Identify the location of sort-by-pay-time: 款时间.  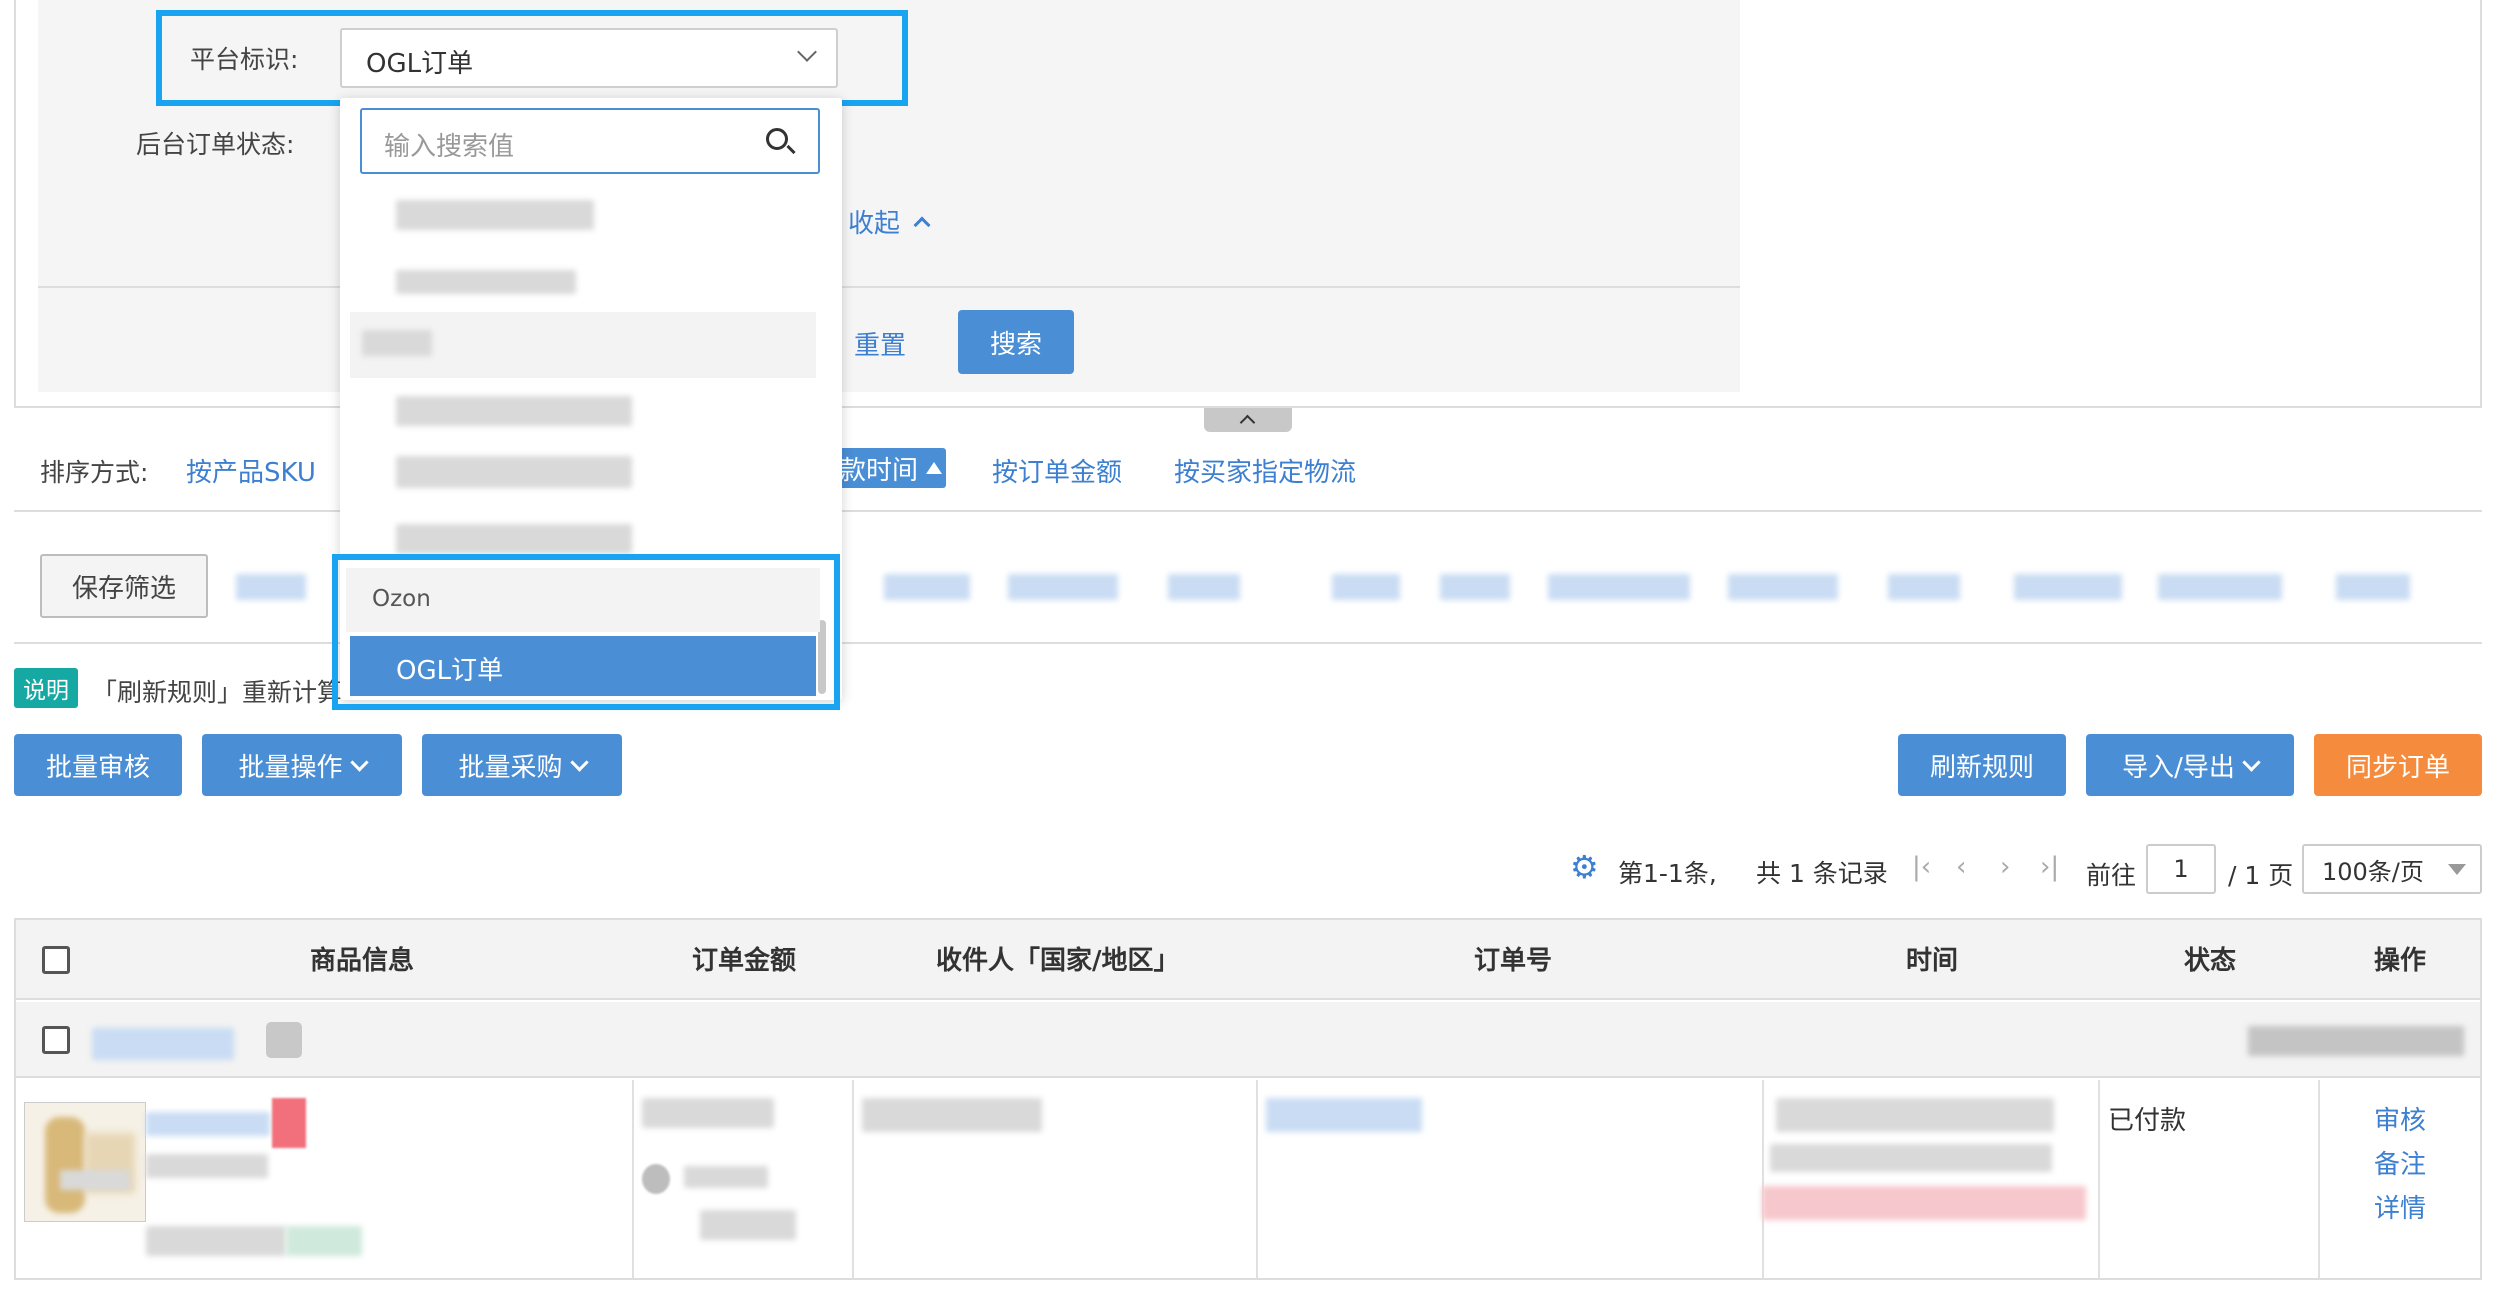
(891, 468).